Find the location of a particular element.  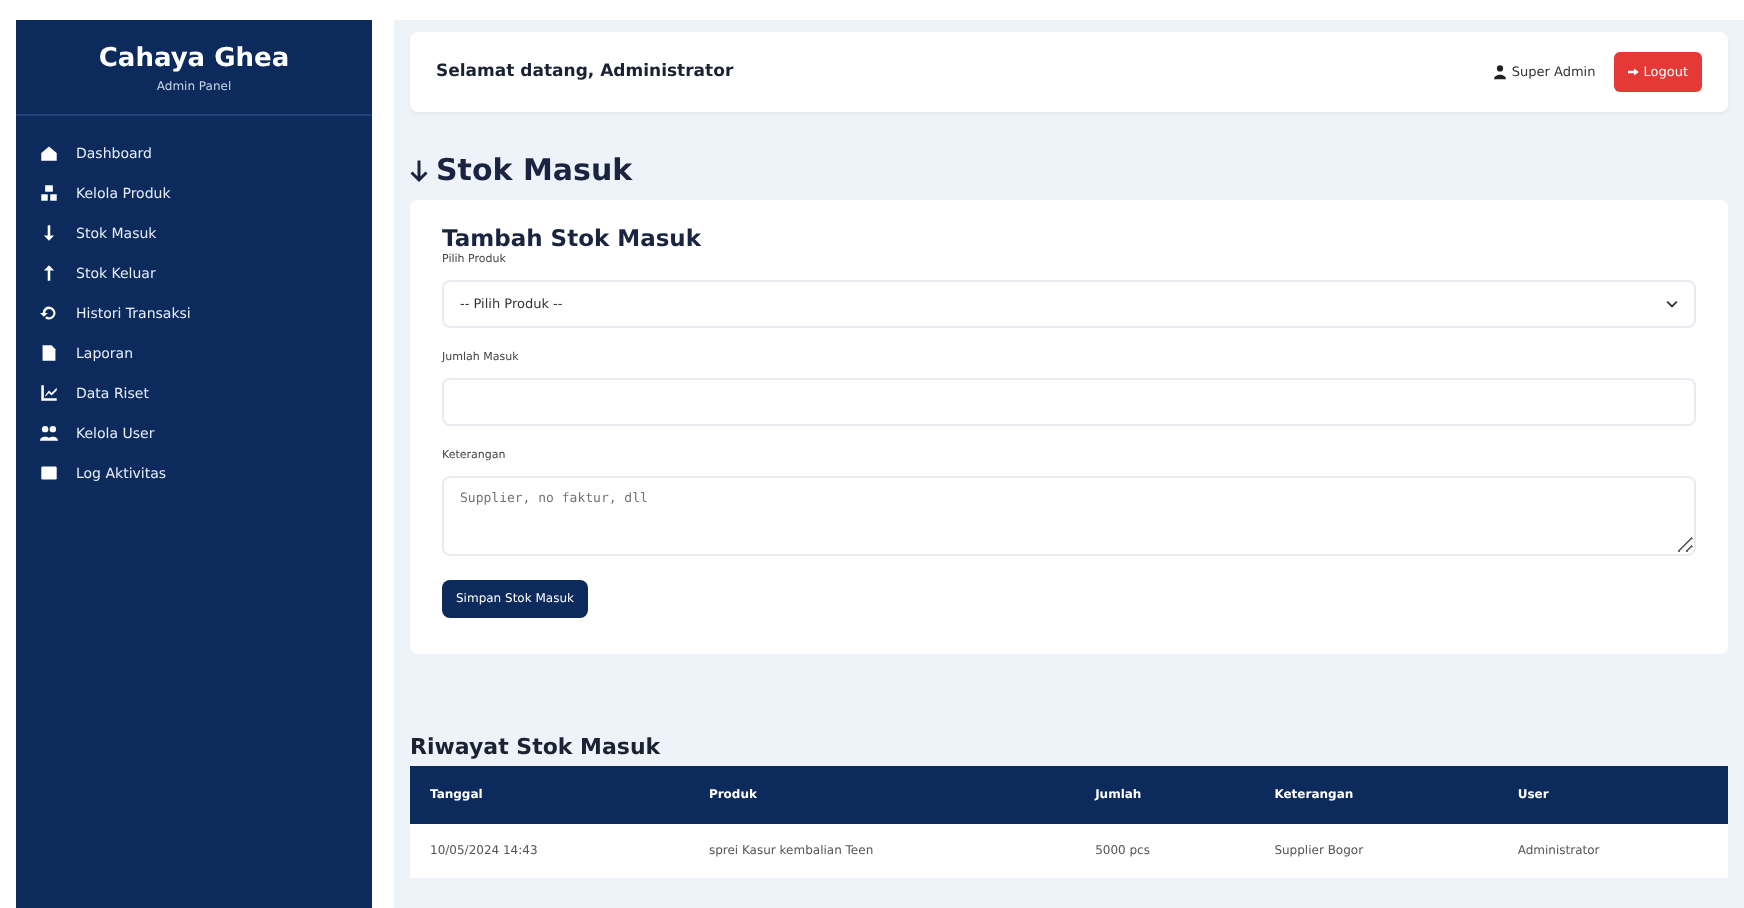

brand-name: Cahaya Ghea is located at coordinates (194, 59).